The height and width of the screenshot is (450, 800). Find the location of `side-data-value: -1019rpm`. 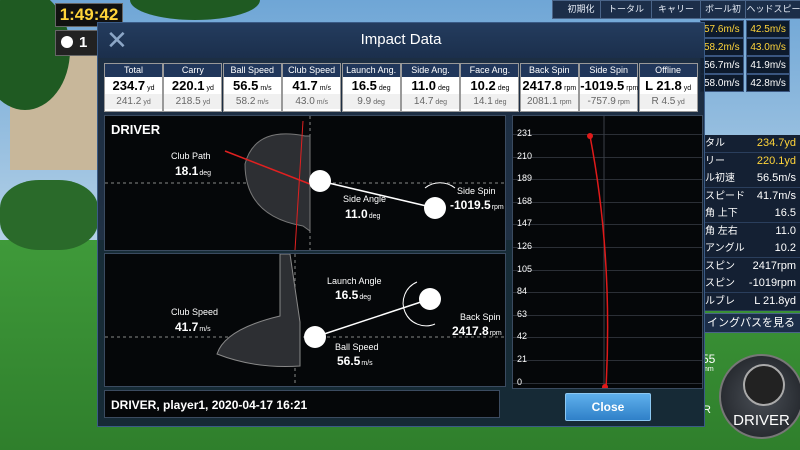

side-data-value: -1019rpm is located at coordinates (772, 283).